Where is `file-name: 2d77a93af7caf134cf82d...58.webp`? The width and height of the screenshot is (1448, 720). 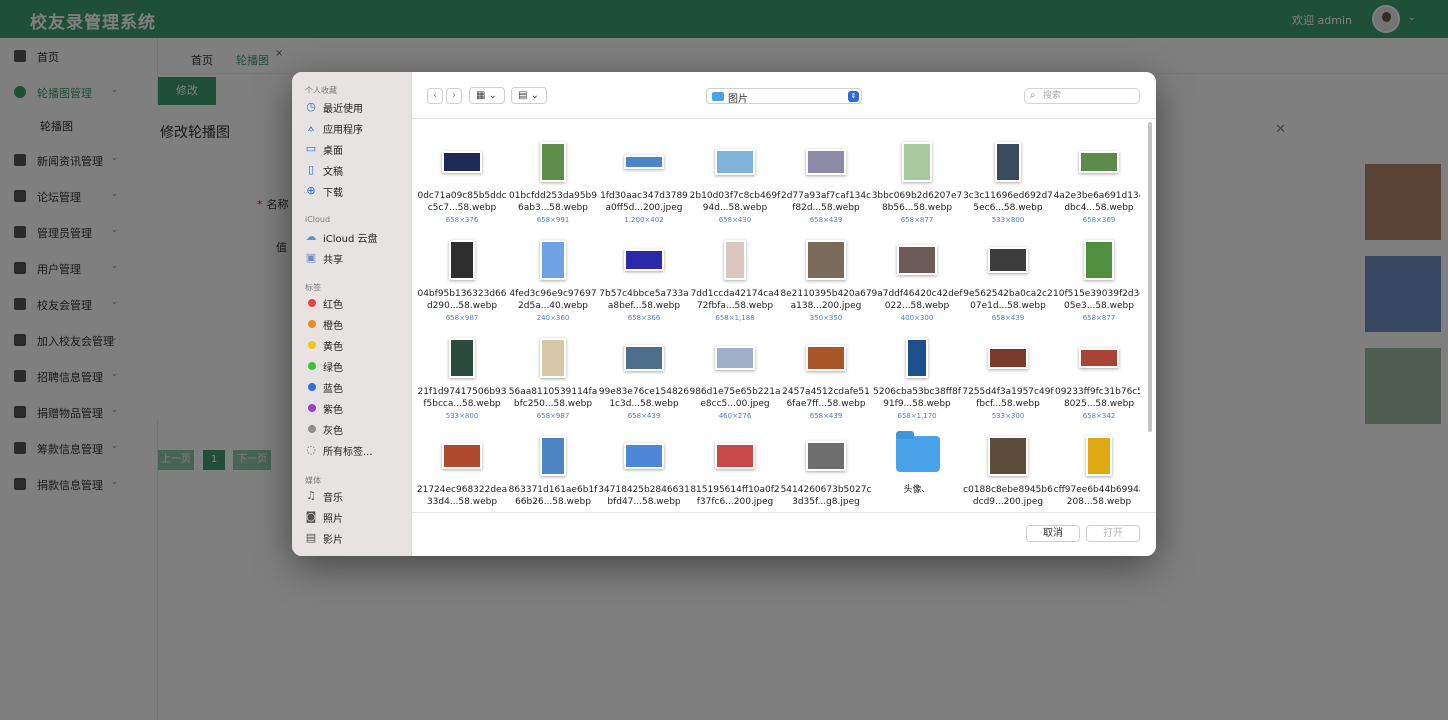
file-name: 2d77a93af7caf134cf82d...58.webp is located at coordinates (826, 202).